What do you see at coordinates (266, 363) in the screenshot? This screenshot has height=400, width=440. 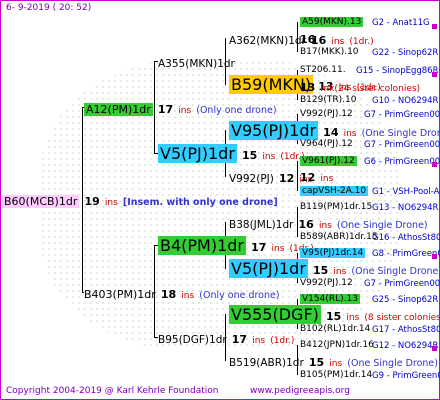 I see `queen-b519-label: B519(ABR)1dr` at bounding box center [266, 363].